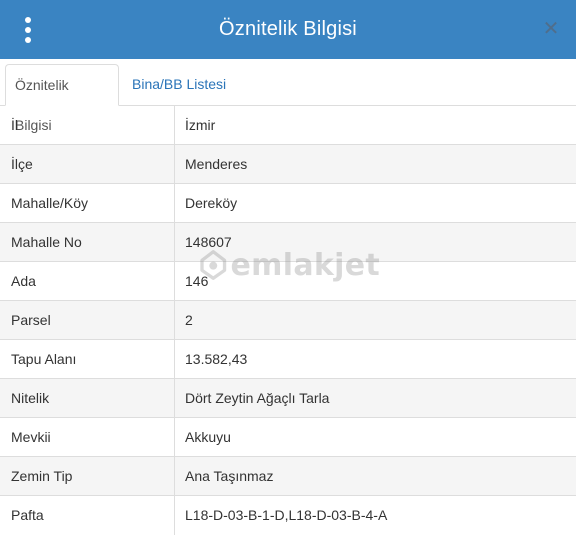 Image resolution: width=576 pixels, height=535 pixels. Describe the element at coordinates (87, 125) in the screenshot. I see `row-key: İl` at that location.